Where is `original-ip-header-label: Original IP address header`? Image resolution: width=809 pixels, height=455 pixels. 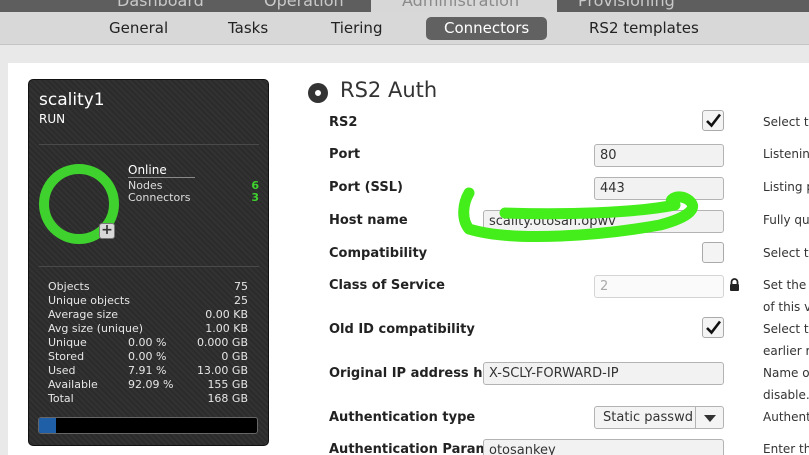 original-ip-header-label: Original IP address header is located at coordinates (406, 373).